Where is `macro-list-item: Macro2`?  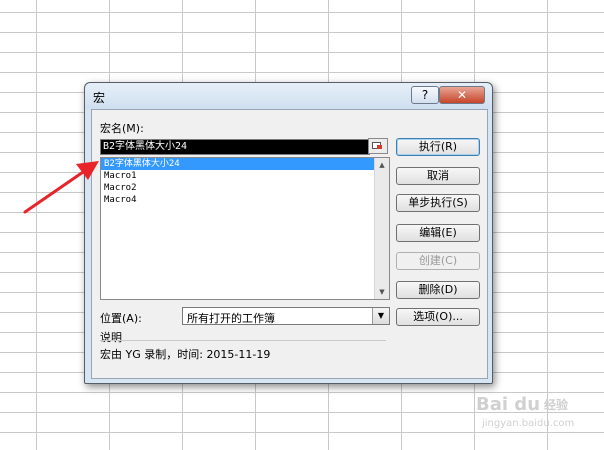 macro-list-item: Macro2 is located at coordinates (238, 188).